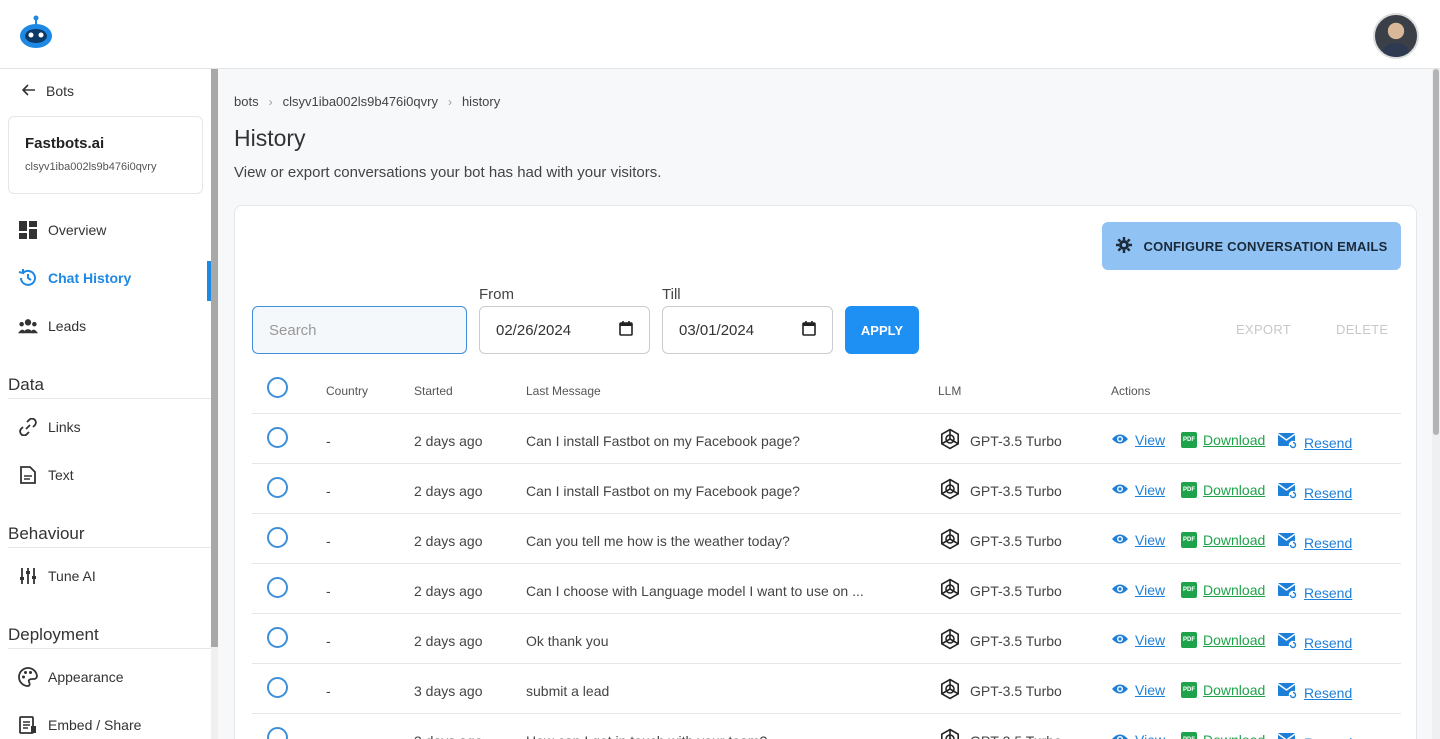 This screenshot has width=1440, height=739. What do you see at coordinates (448, 441) in the screenshot?
I see `cell-started: 2 days ago` at bounding box center [448, 441].